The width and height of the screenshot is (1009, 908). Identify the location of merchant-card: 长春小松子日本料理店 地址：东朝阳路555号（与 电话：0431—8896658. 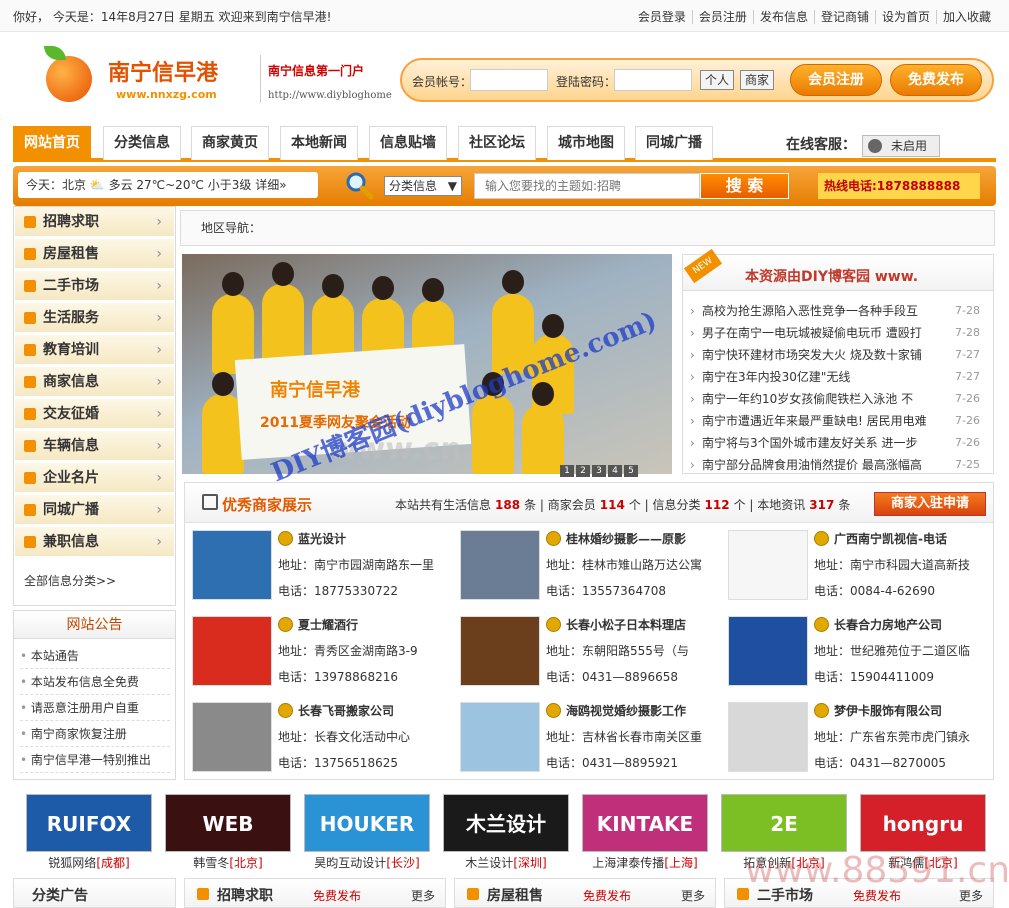
(585, 655).